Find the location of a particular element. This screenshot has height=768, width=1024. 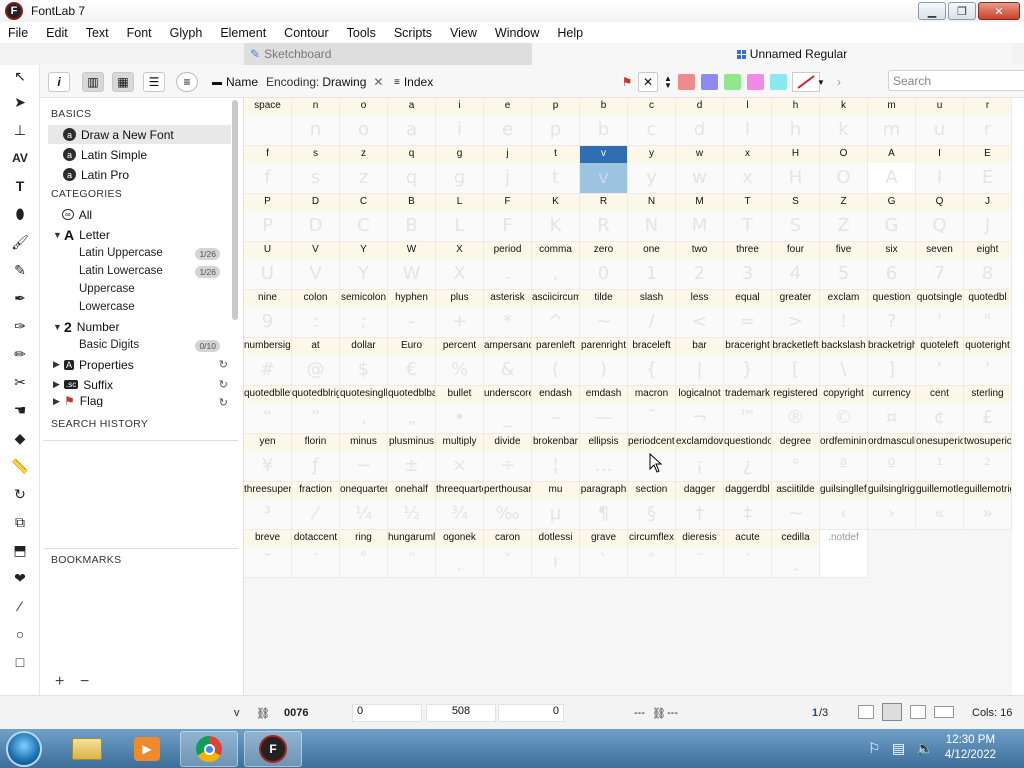

eyedropper-icon: ⁄ is located at coordinates (20, 606).